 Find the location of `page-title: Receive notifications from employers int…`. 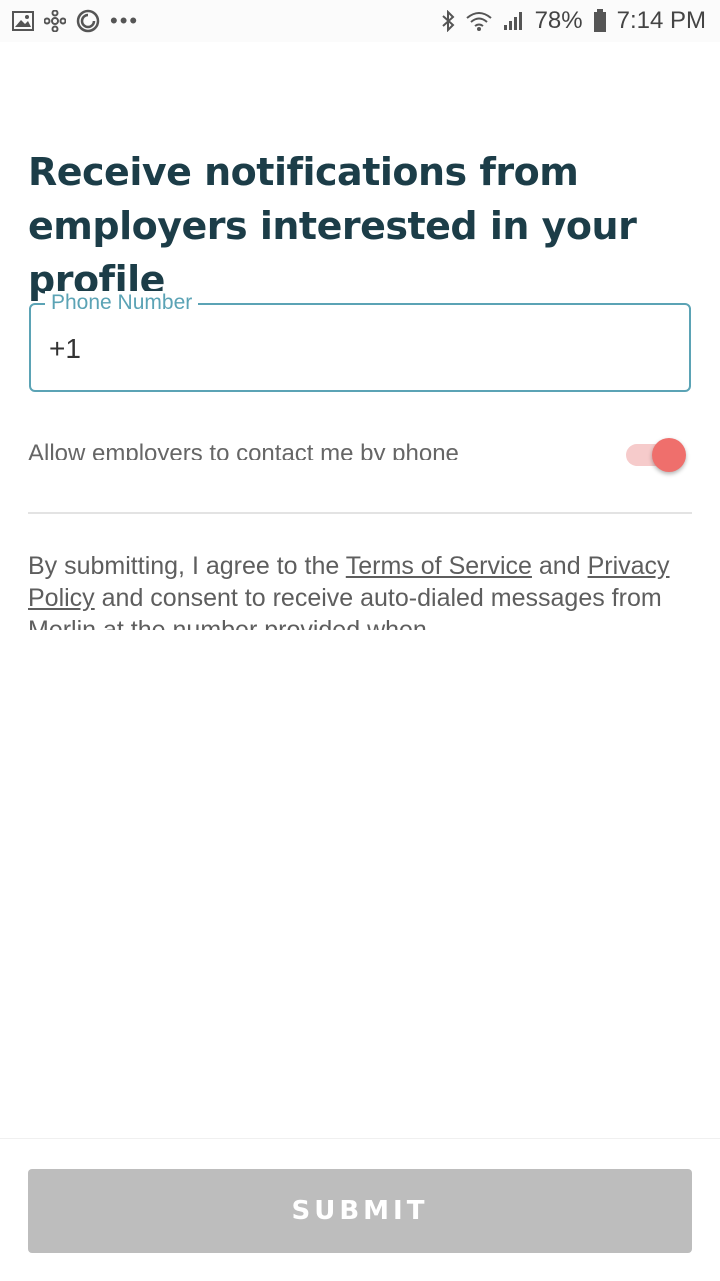

page-title: Receive notifications from employers int… is located at coordinates (332, 226).